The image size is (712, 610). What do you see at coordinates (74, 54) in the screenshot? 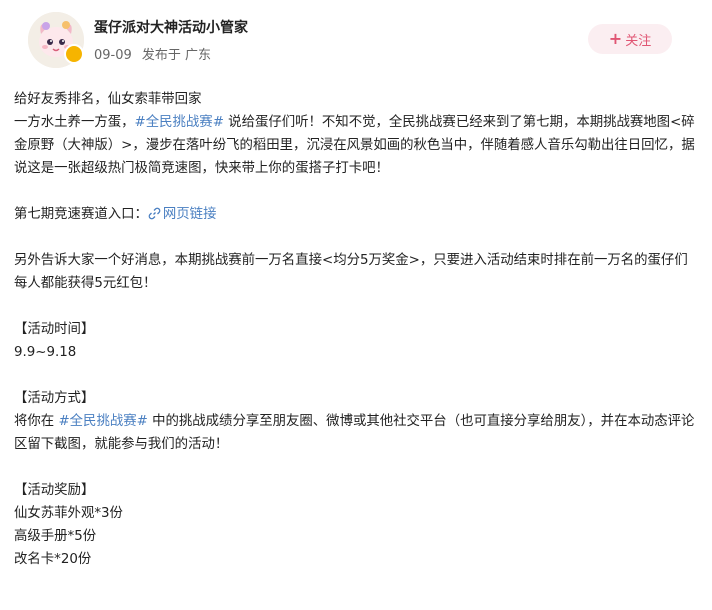
I see `verified-badge-icon` at bounding box center [74, 54].